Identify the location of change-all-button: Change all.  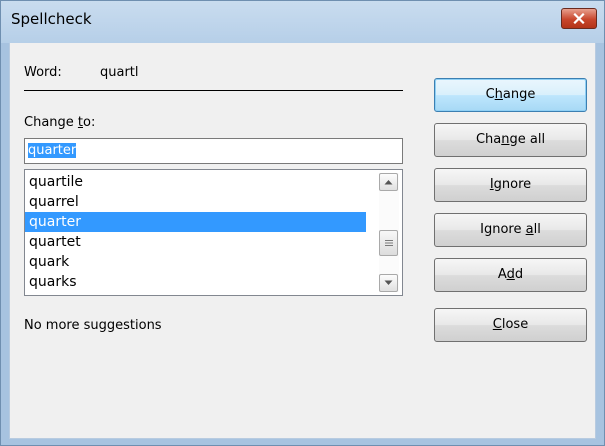
(510, 140).